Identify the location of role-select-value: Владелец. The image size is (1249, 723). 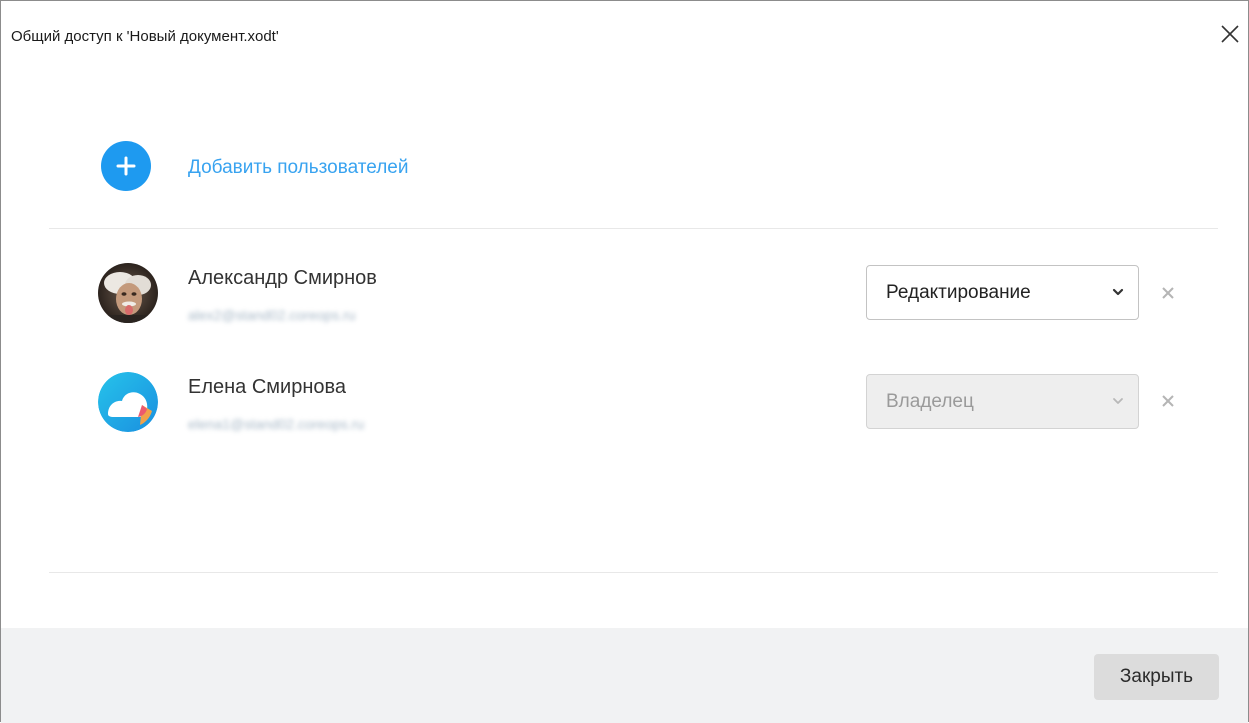
(930, 401).